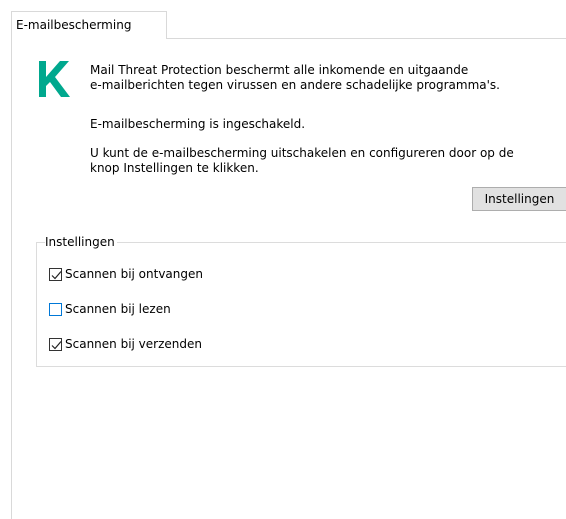 The image size is (566, 519). Describe the element at coordinates (519, 199) in the screenshot. I see `settings-button: Instellingen` at that location.